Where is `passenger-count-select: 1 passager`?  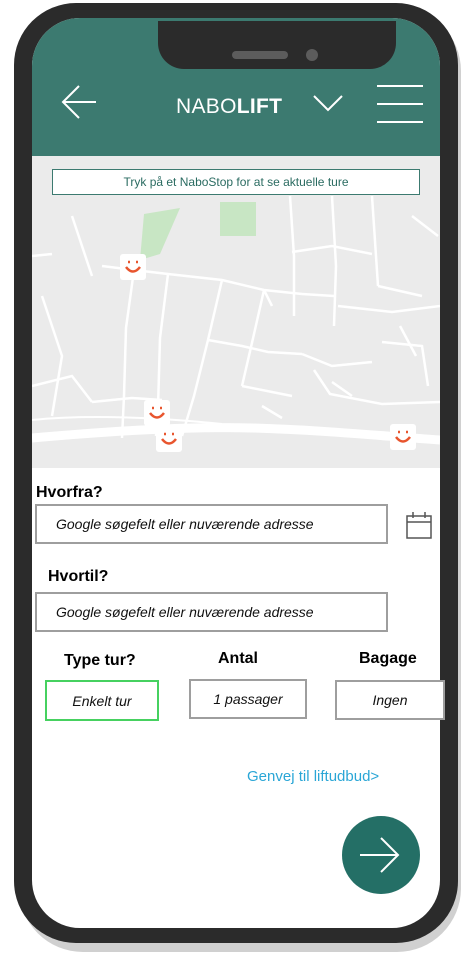
passenger-count-select: 1 passager is located at coordinates (248, 699).